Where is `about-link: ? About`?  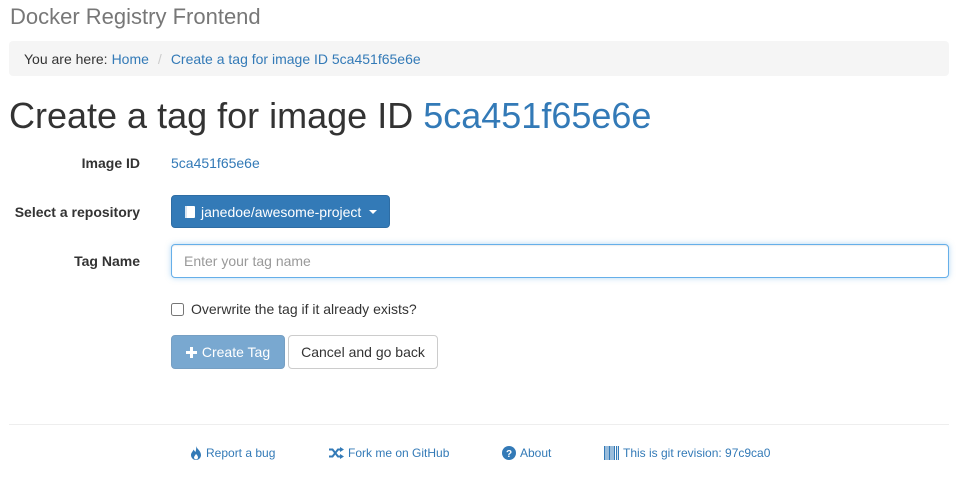
about-link: ? About is located at coordinates (526, 453).